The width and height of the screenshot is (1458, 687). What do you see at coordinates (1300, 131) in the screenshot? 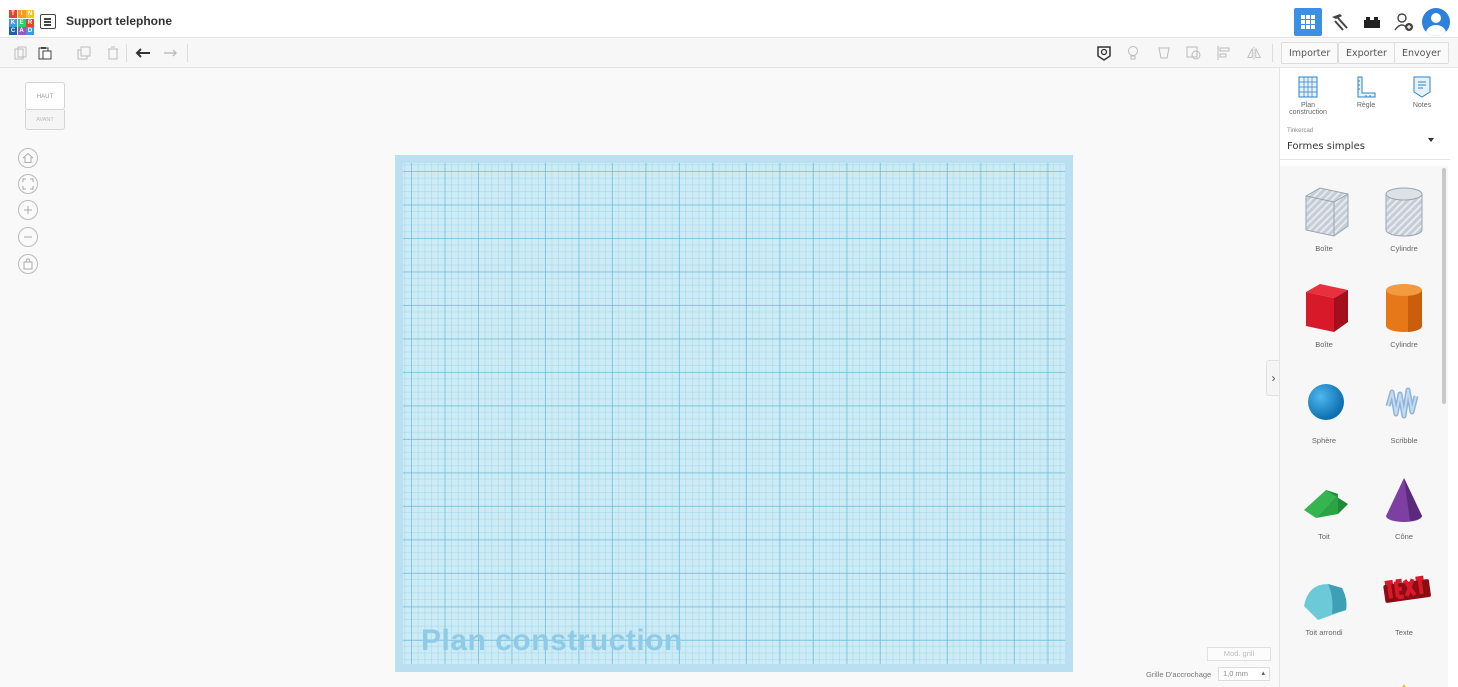
I see `library-source: Tinkercad` at bounding box center [1300, 131].